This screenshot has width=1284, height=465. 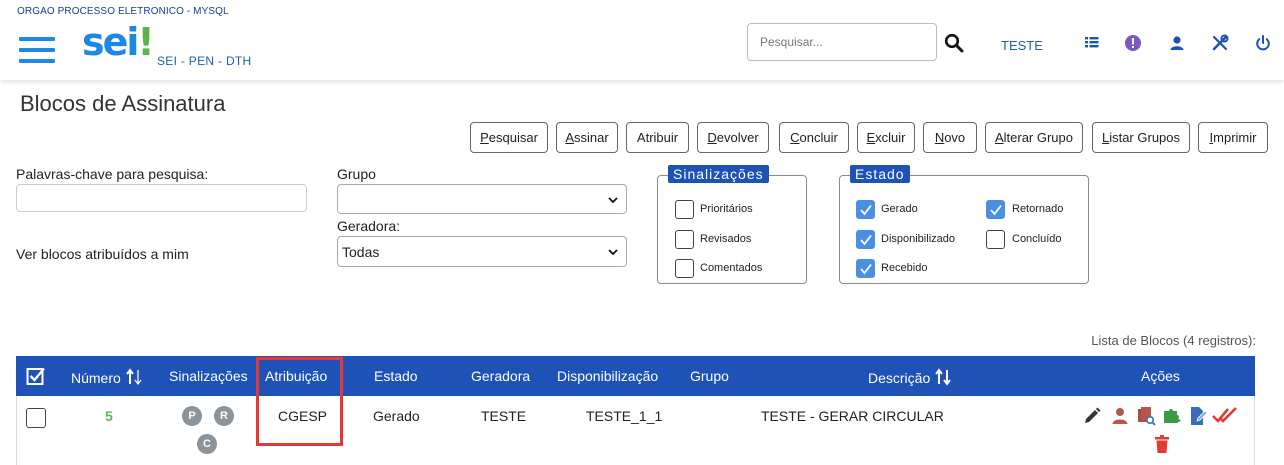 I want to click on checkbox-comentados, so click(x=684, y=268).